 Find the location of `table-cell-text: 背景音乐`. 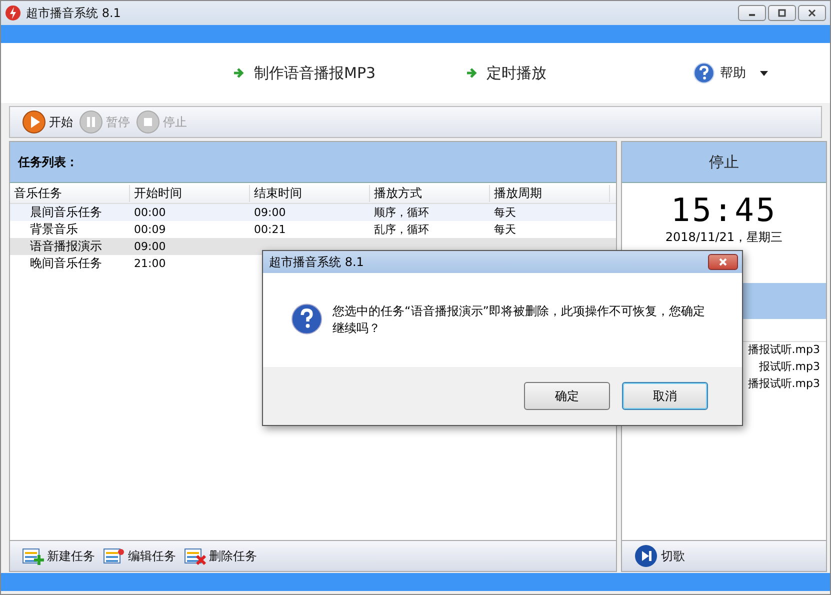

table-cell-text: 背景音乐 is located at coordinates (54, 229).